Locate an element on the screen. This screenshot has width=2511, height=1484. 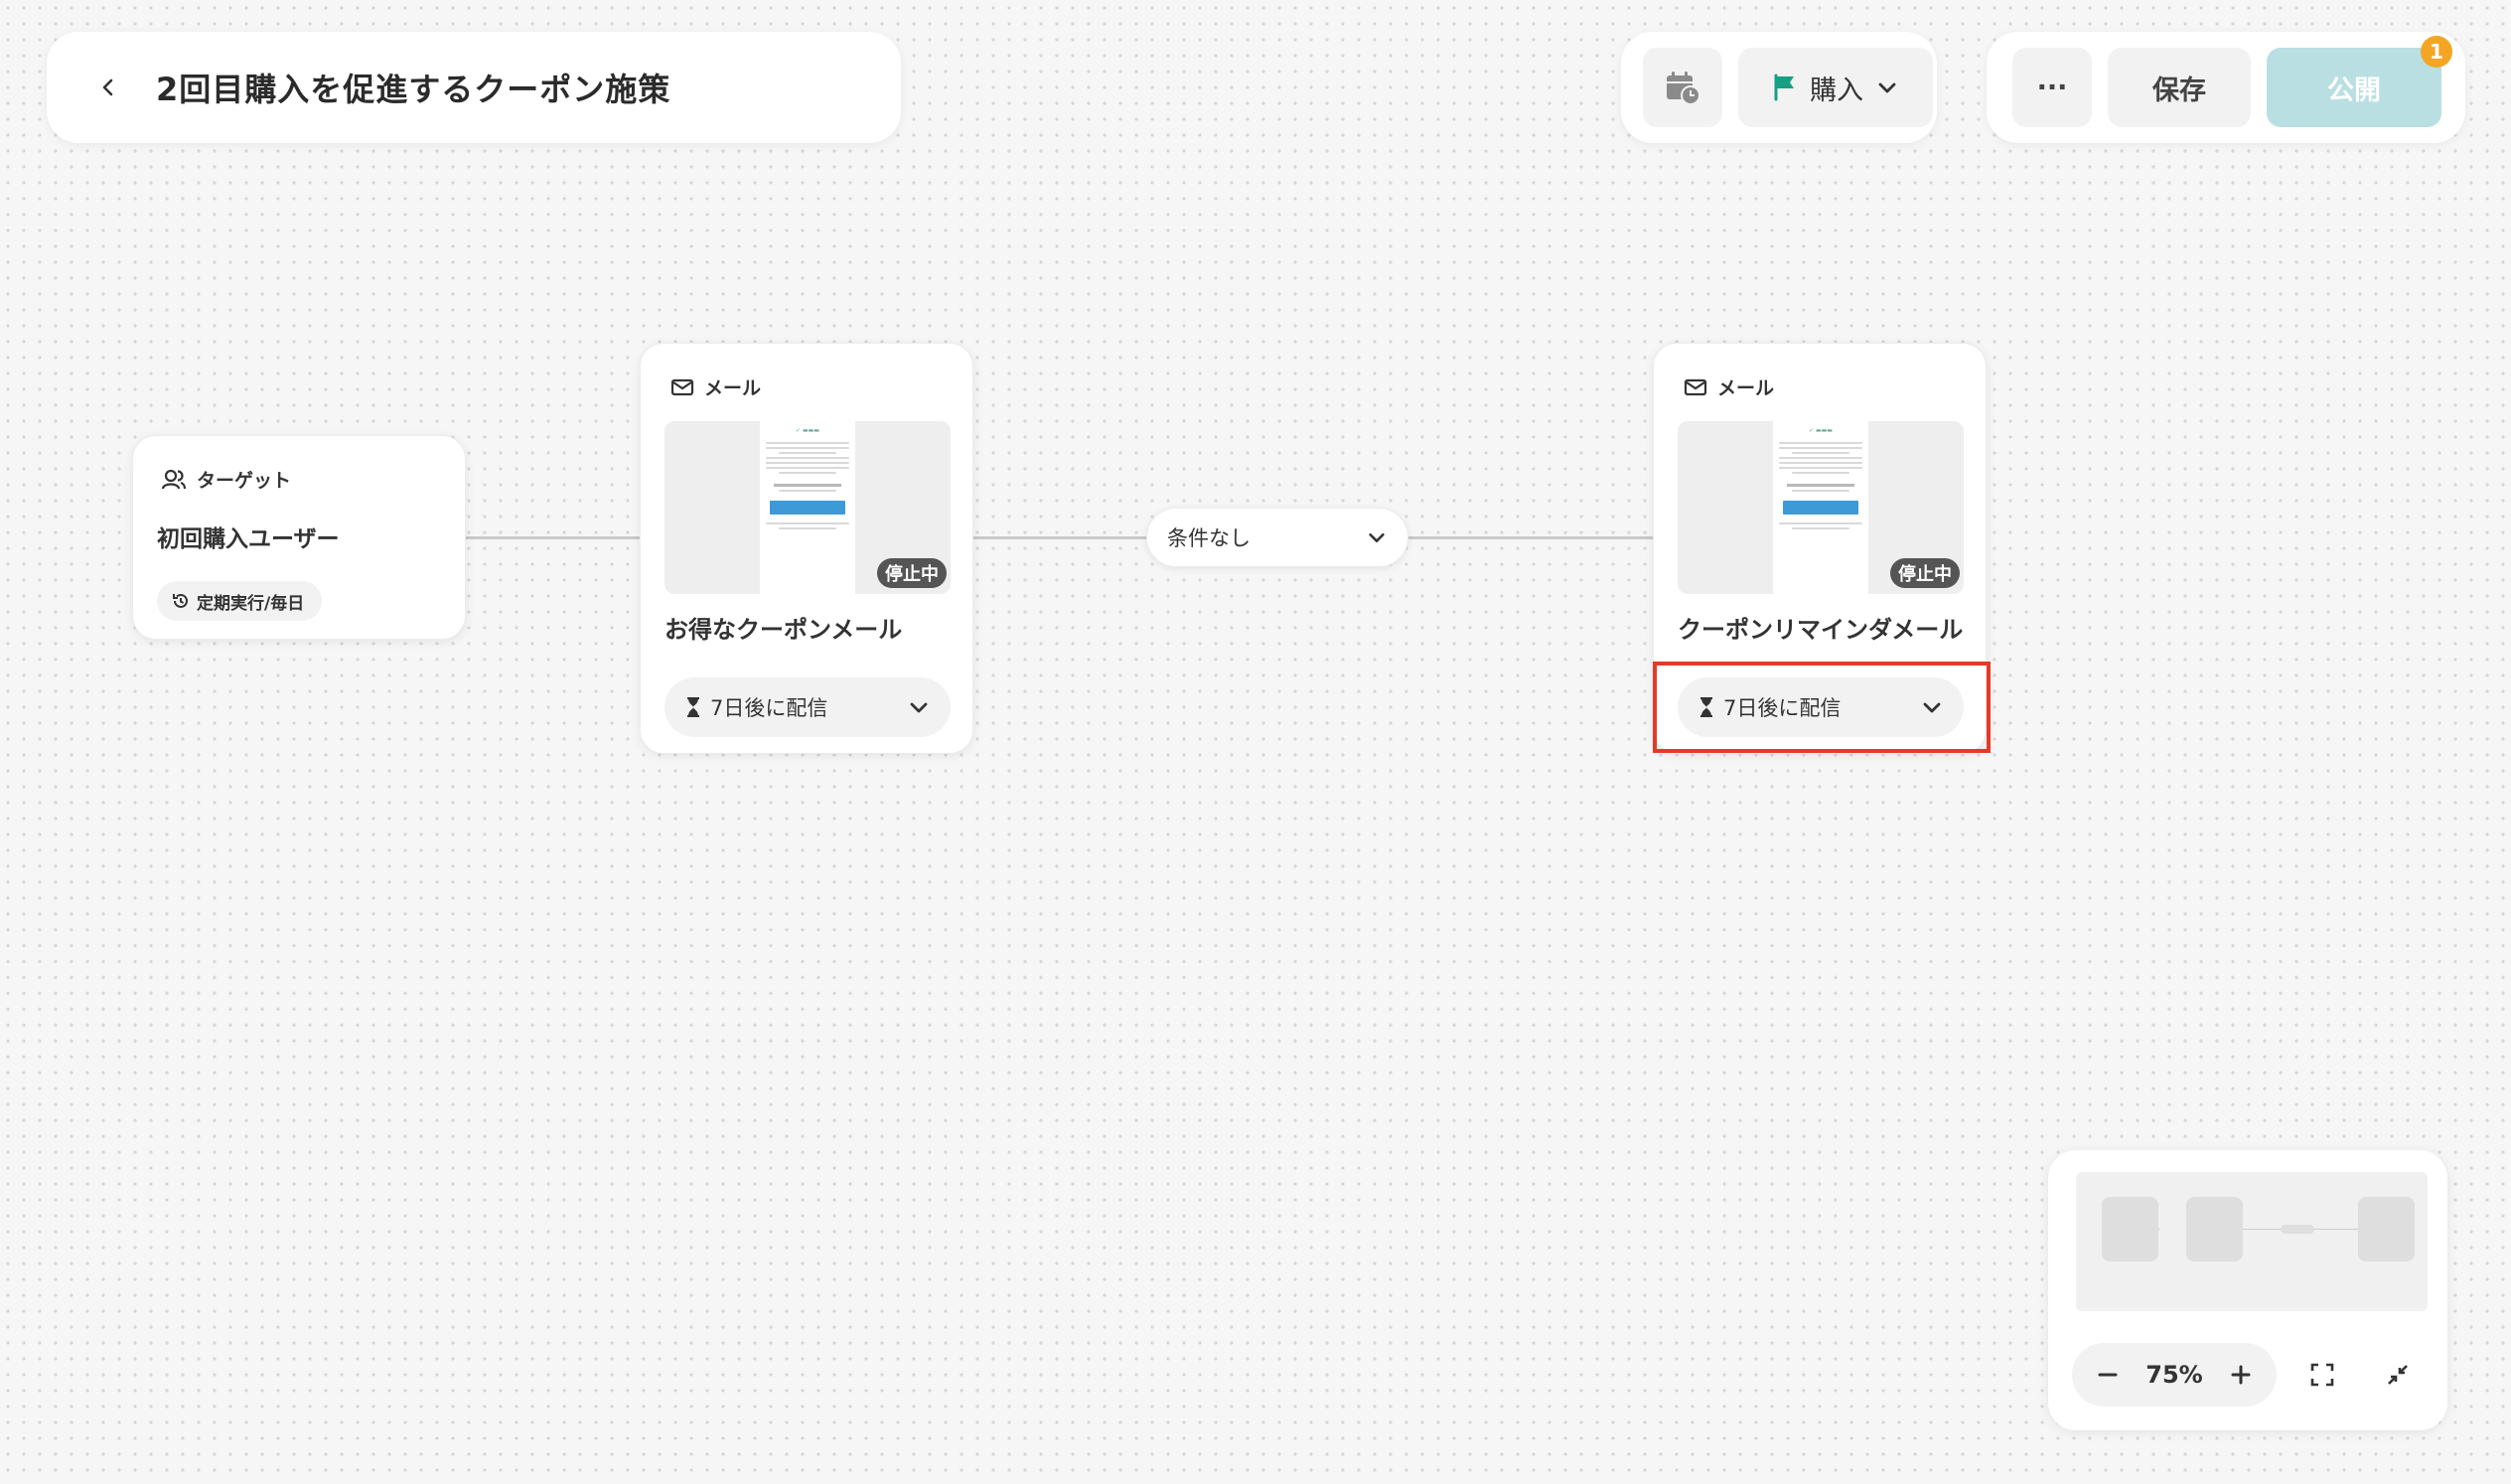
target-node: ターゲット 初回購入ユーザー 定期実行/毎日 is located at coordinates (299, 537).